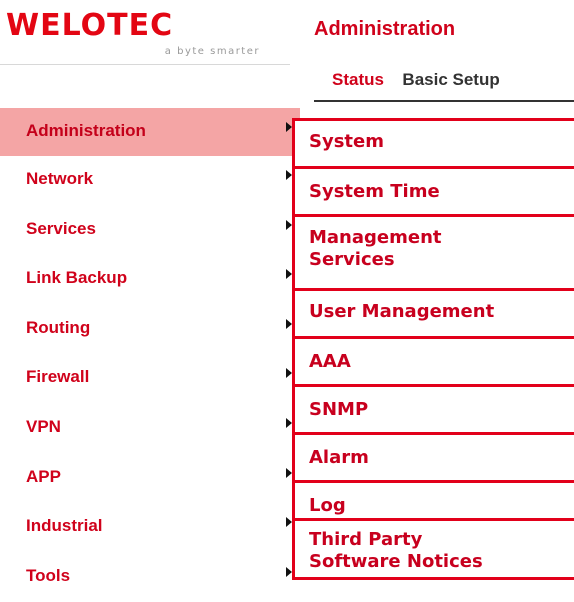 This screenshot has height=602, width=574. What do you see at coordinates (86, 130) in the screenshot?
I see `sidebar-item-label: Administration` at bounding box center [86, 130].